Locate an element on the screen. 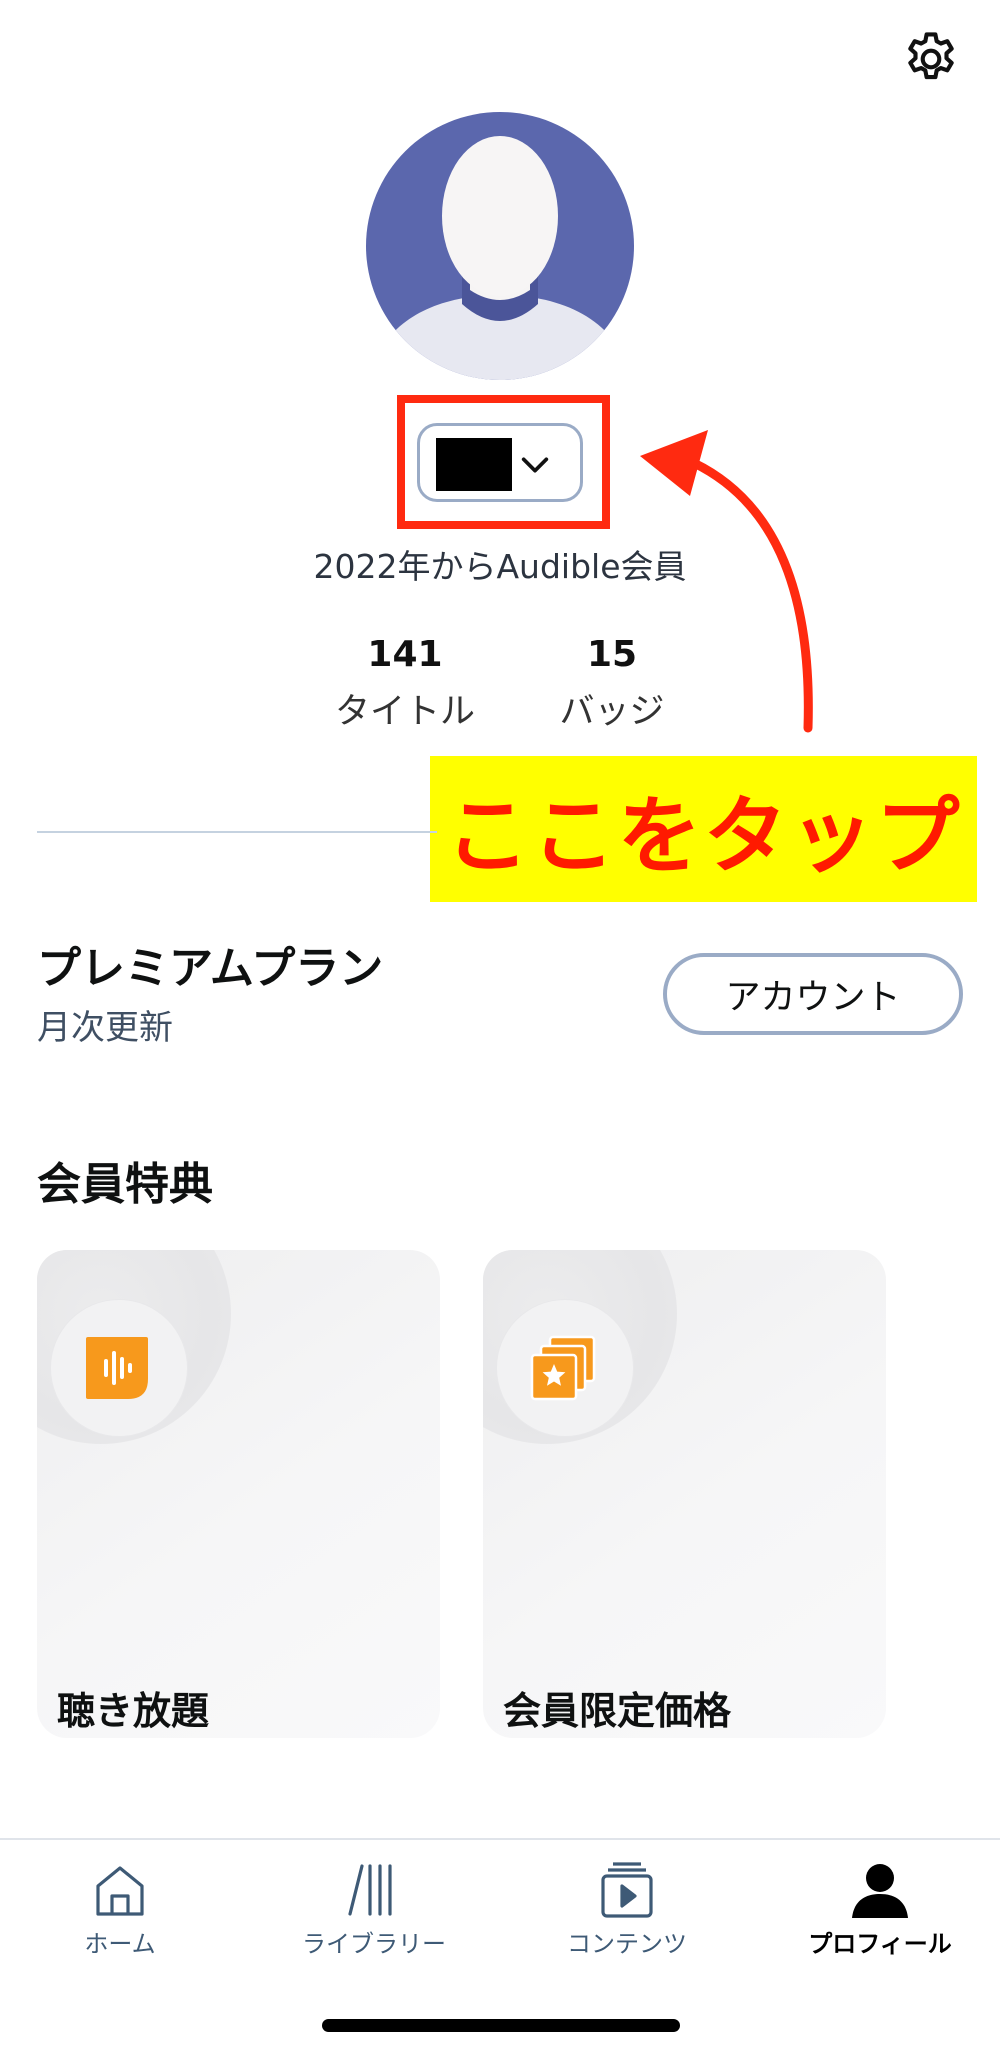 This screenshot has width=1000, height=2048. gear-icon is located at coordinates (931, 56).